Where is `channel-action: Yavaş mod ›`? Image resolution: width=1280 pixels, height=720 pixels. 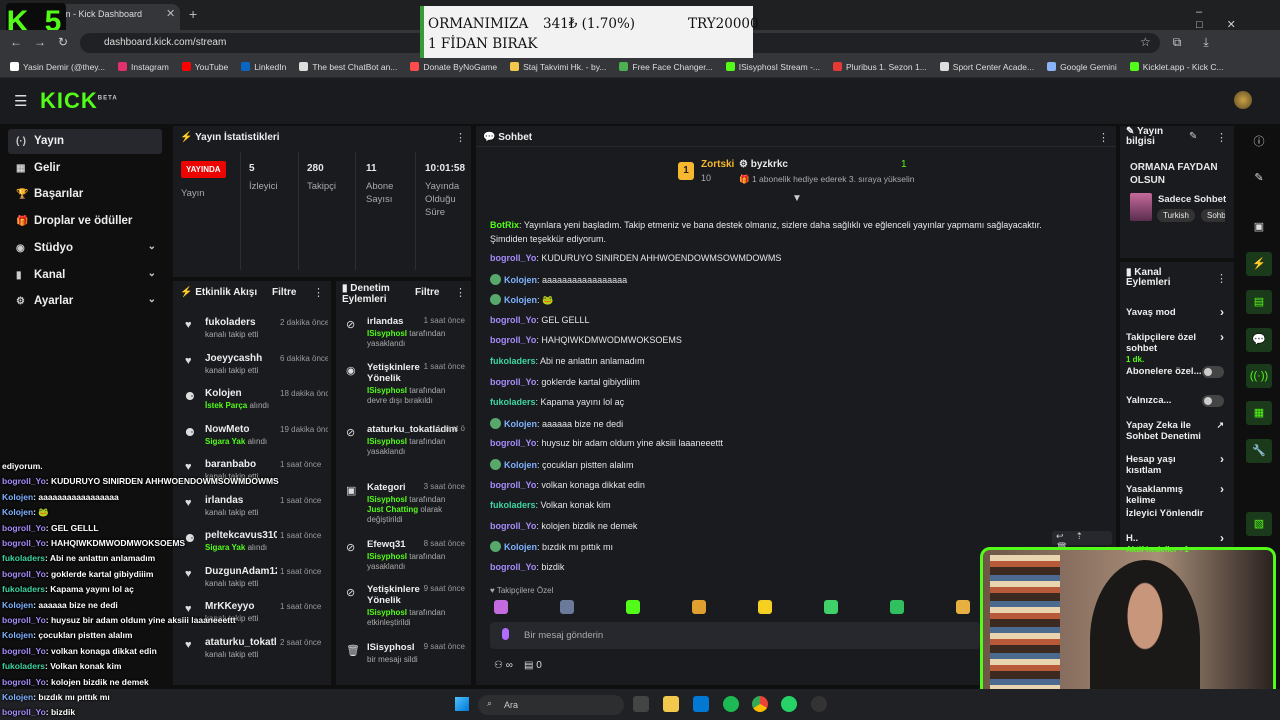 channel-action: Yavaş mod › is located at coordinates (1179, 312).